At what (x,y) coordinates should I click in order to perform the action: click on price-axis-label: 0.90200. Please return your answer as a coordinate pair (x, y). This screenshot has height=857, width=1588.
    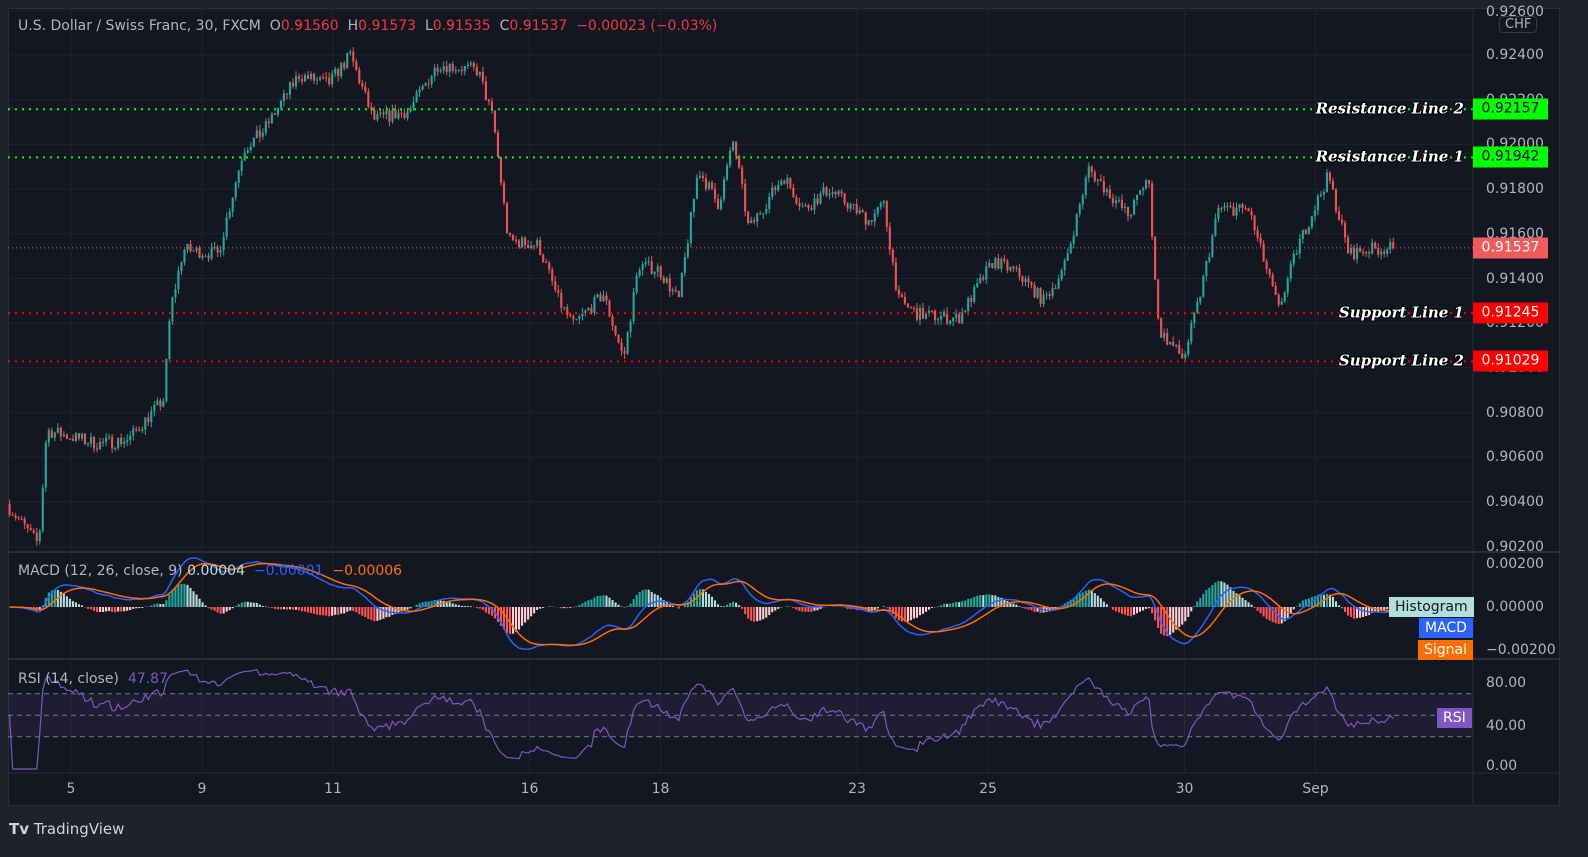
    Looking at the image, I should click on (1515, 546).